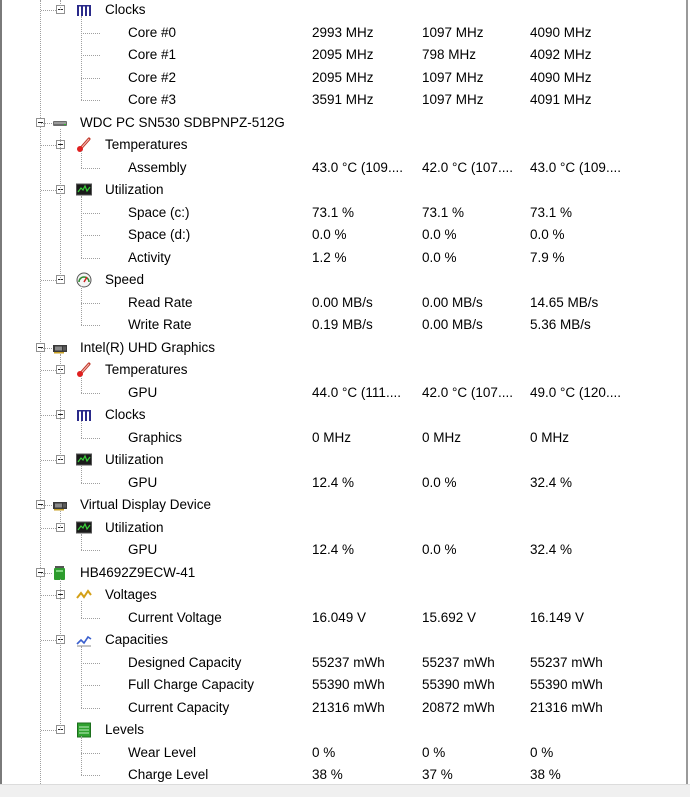  What do you see at coordinates (346, 33) in the screenshot?
I see `sensor-row: Core #0 2993 MHz 1097 MHz 4090 MHz` at bounding box center [346, 33].